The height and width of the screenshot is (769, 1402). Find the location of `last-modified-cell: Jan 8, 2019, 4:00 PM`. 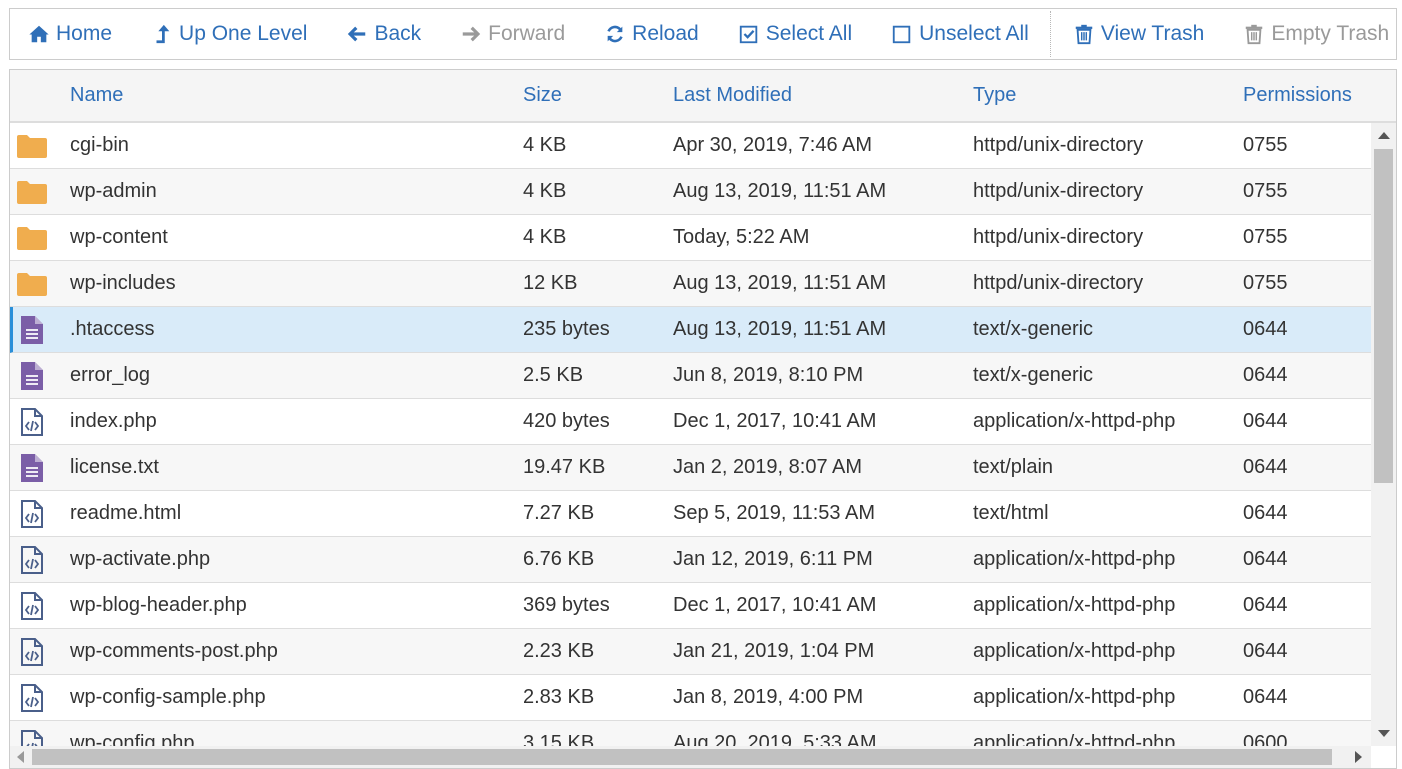

last-modified-cell: Jan 8, 2019, 4:00 PM is located at coordinates (768, 697).